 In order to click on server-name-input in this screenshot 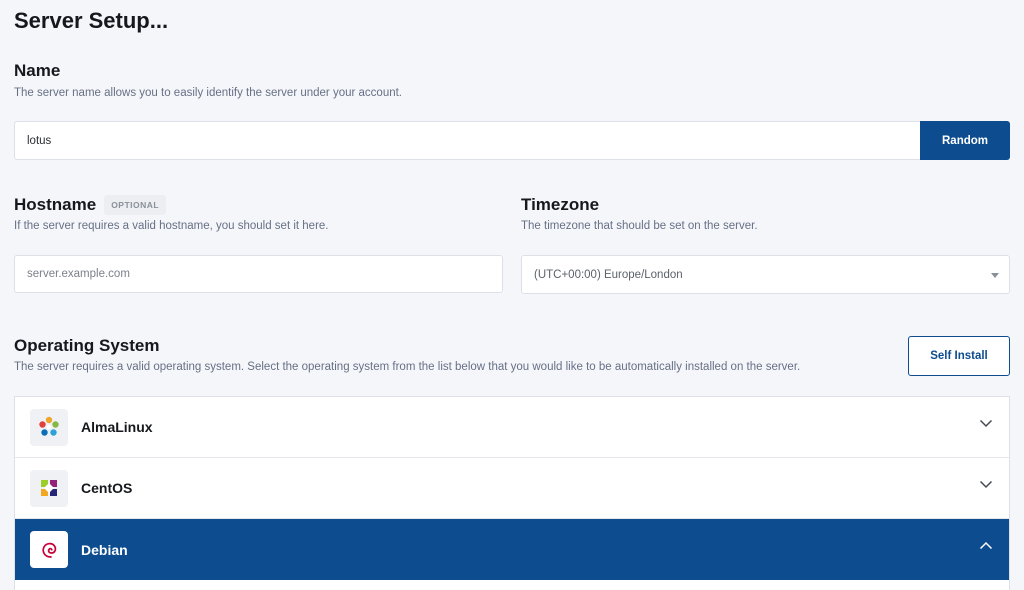, I will do `click(467, 140)`.